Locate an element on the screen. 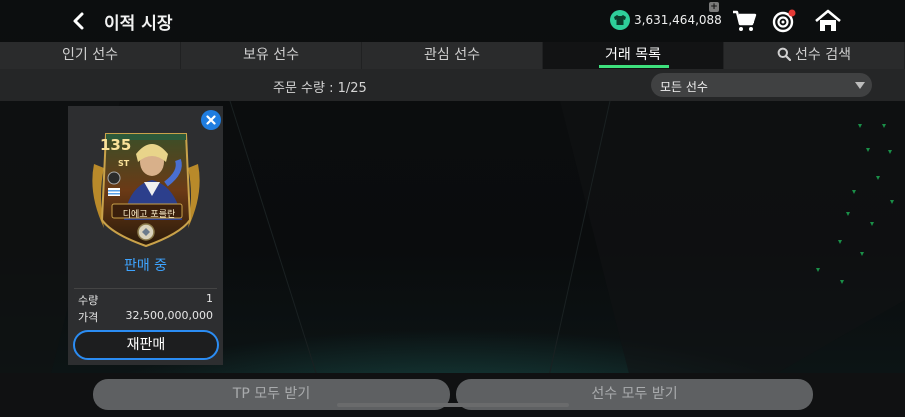 The image size is (905, 417). active-tab-indicator is located at coordinates (634, 66).